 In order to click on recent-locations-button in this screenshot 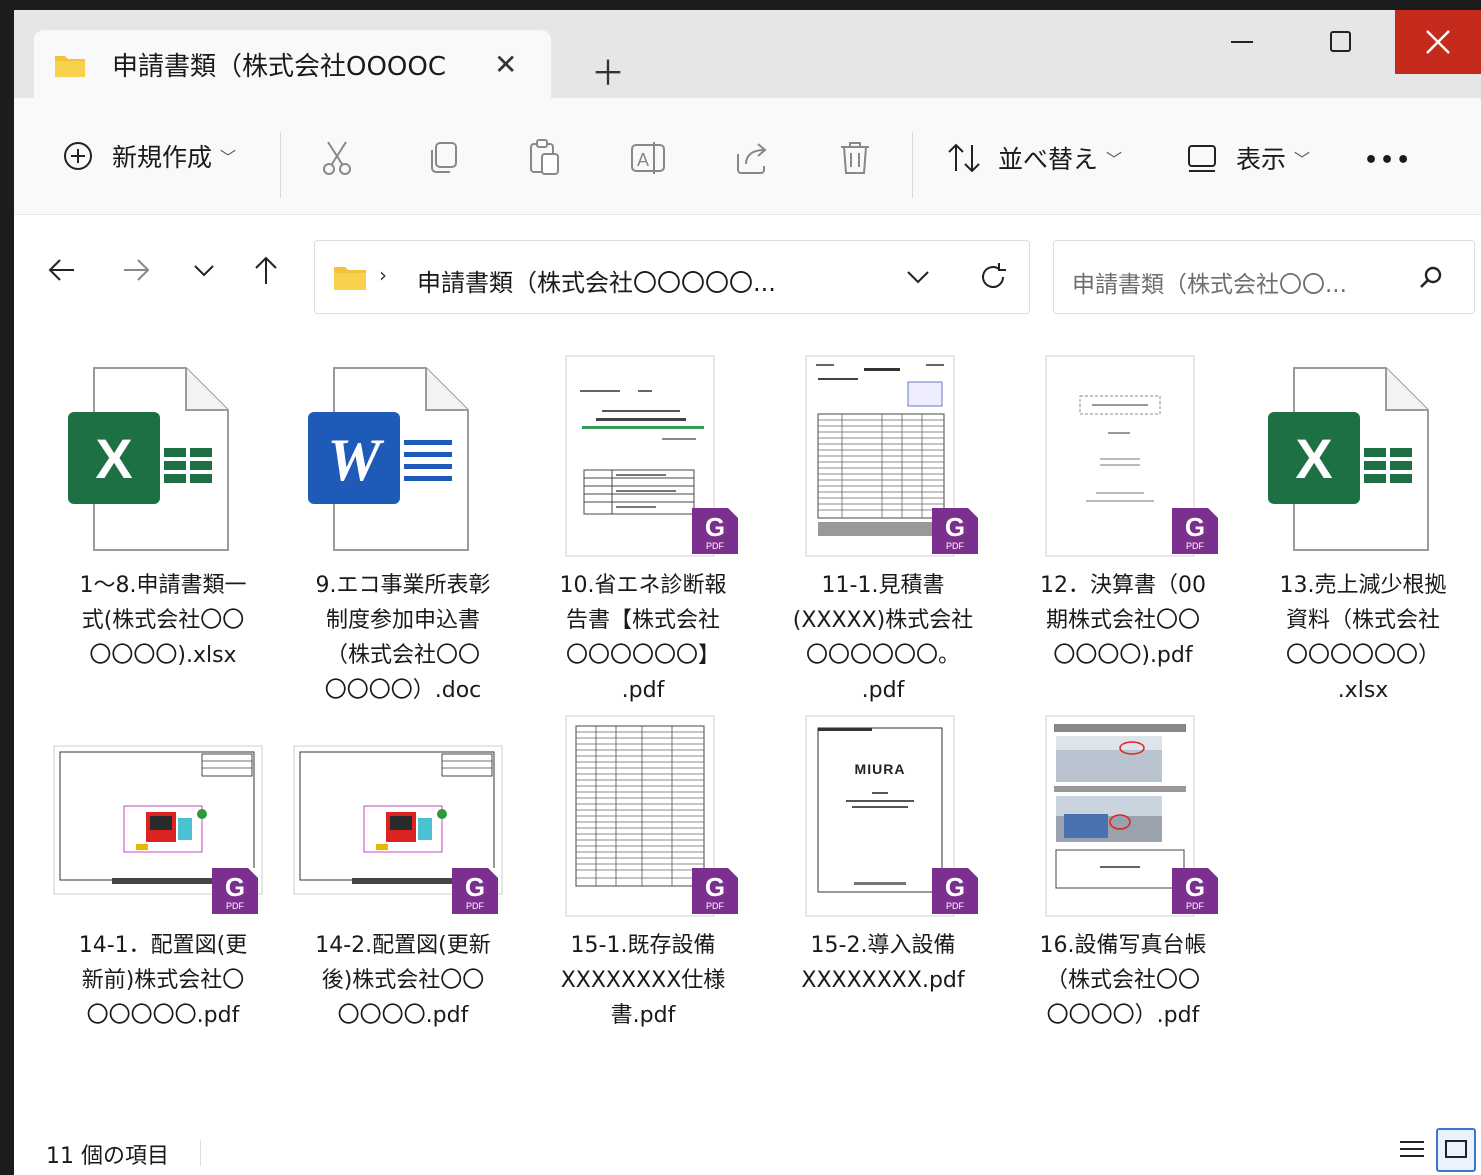, I will do `click(204, 272)`.